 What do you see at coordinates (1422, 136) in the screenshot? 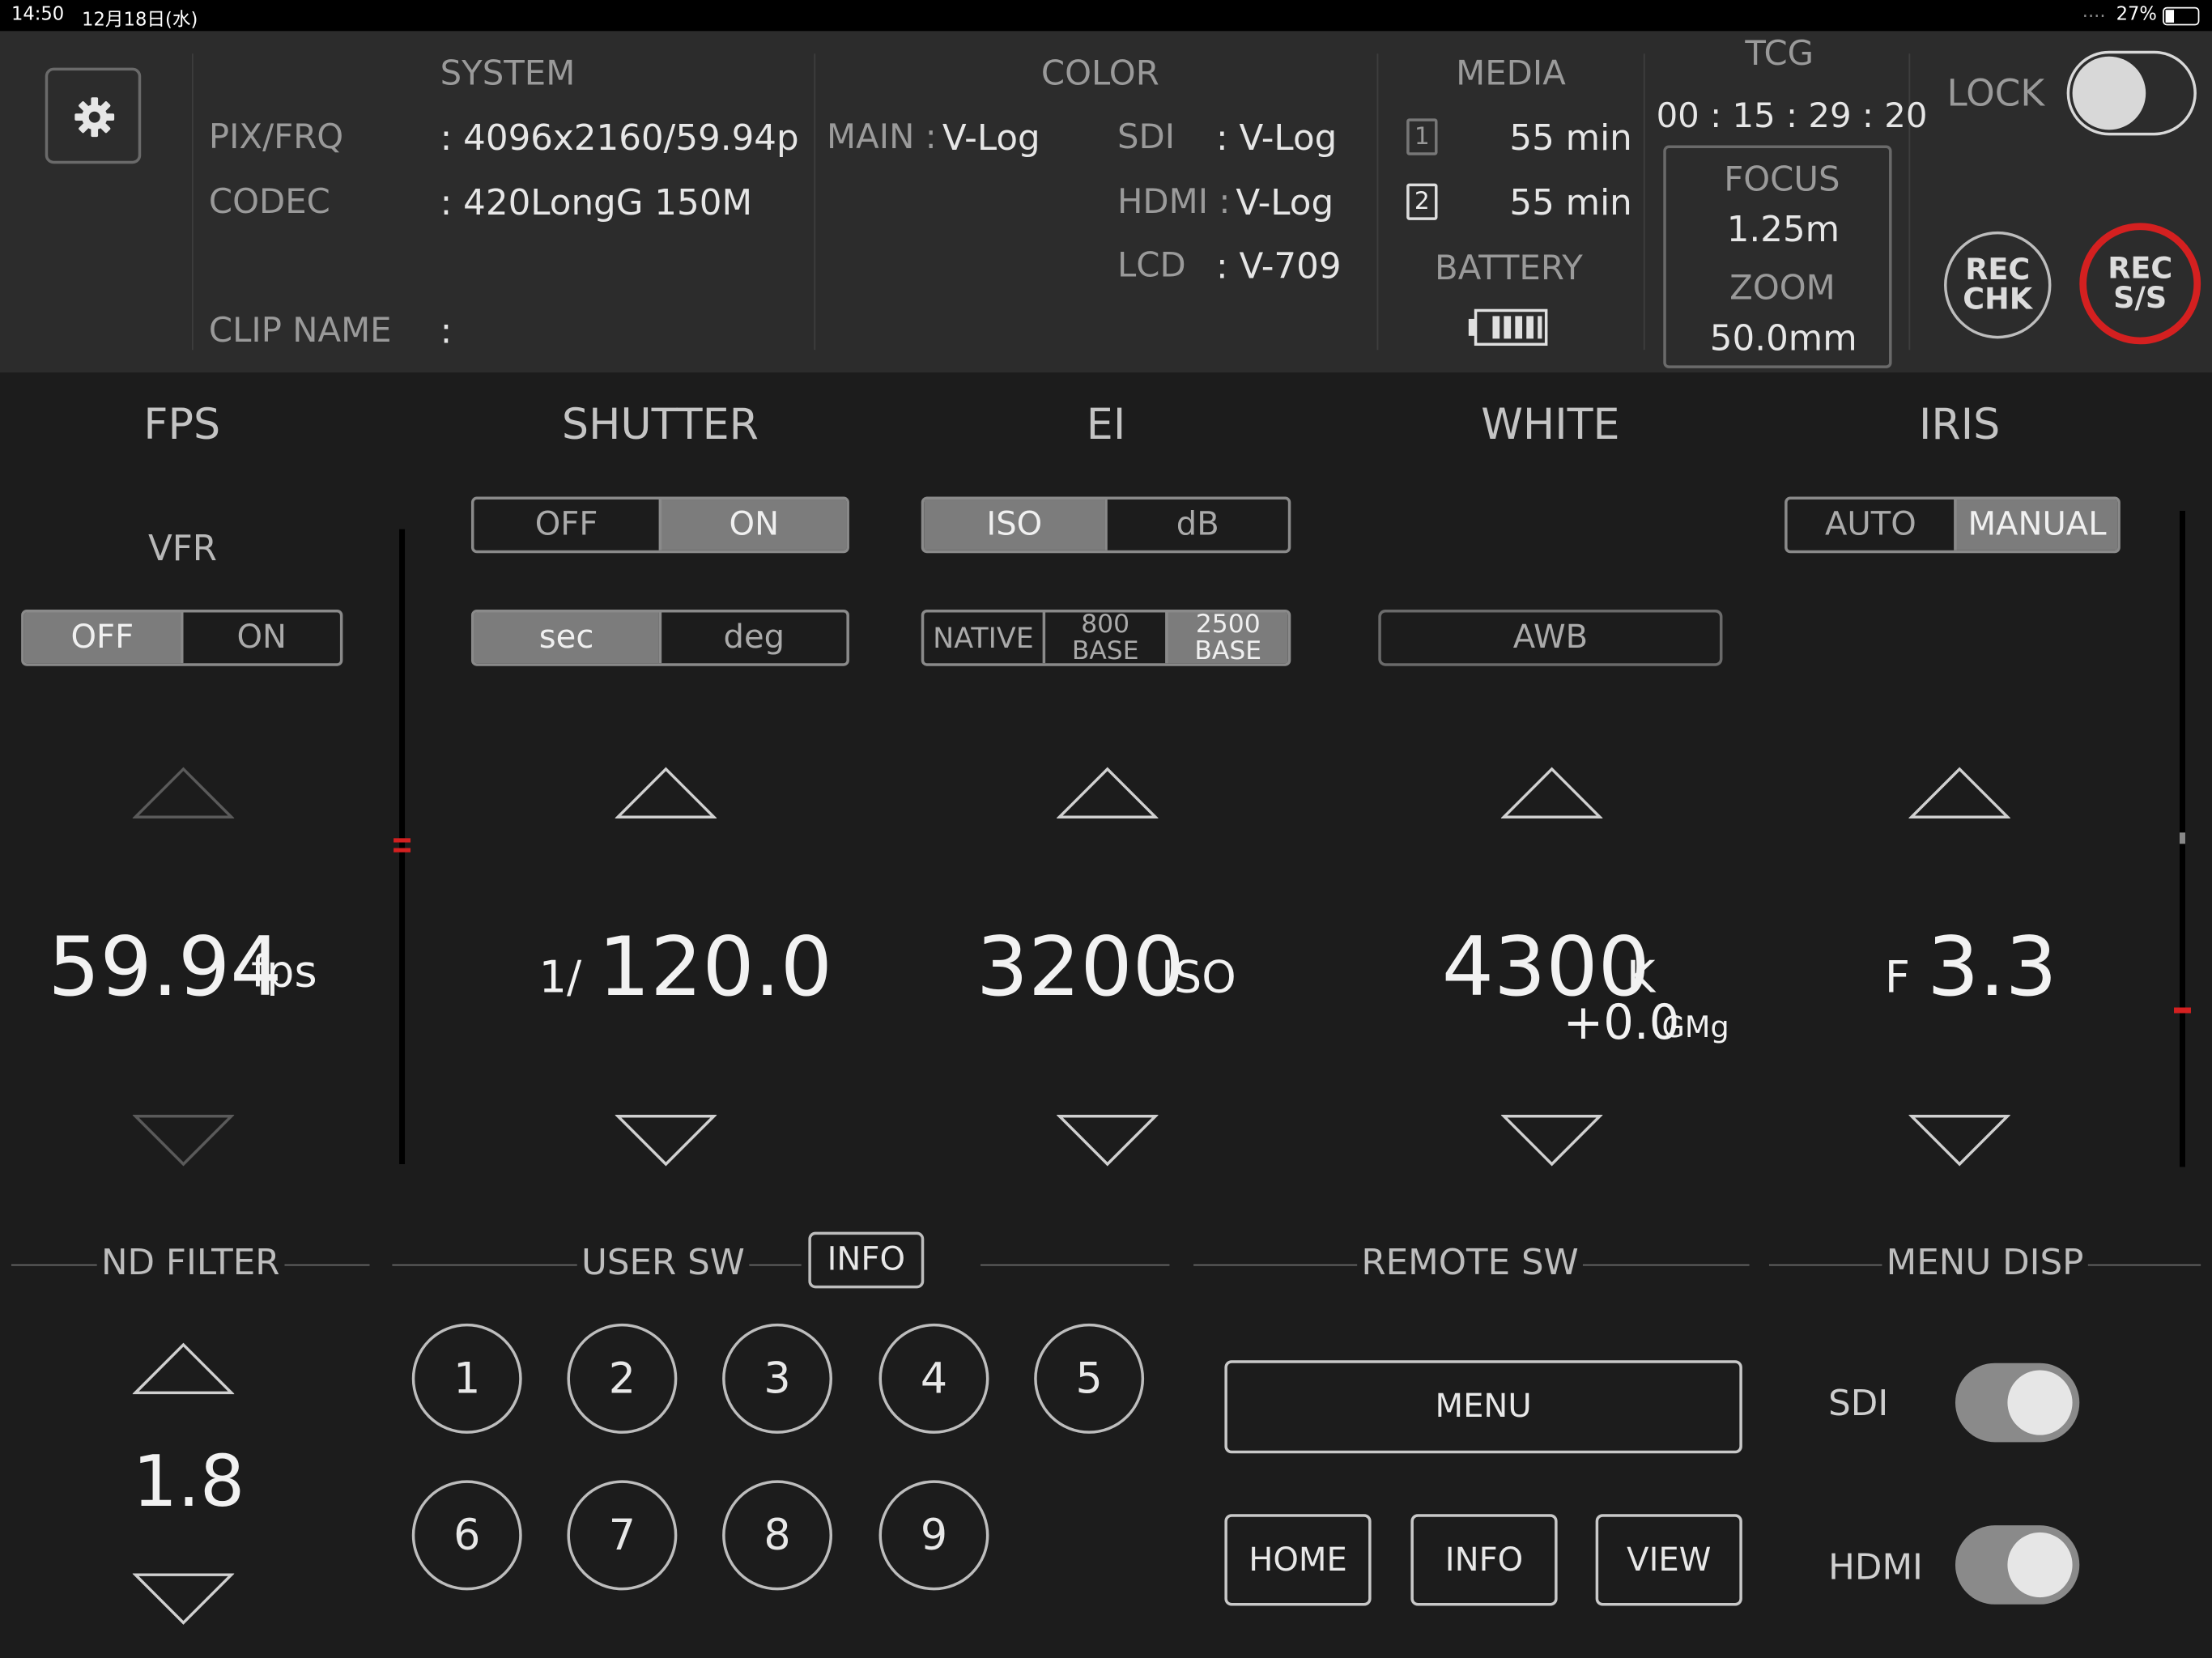
I see `sd-slot-1-icon: 1` at bounding box center [1422, 136].